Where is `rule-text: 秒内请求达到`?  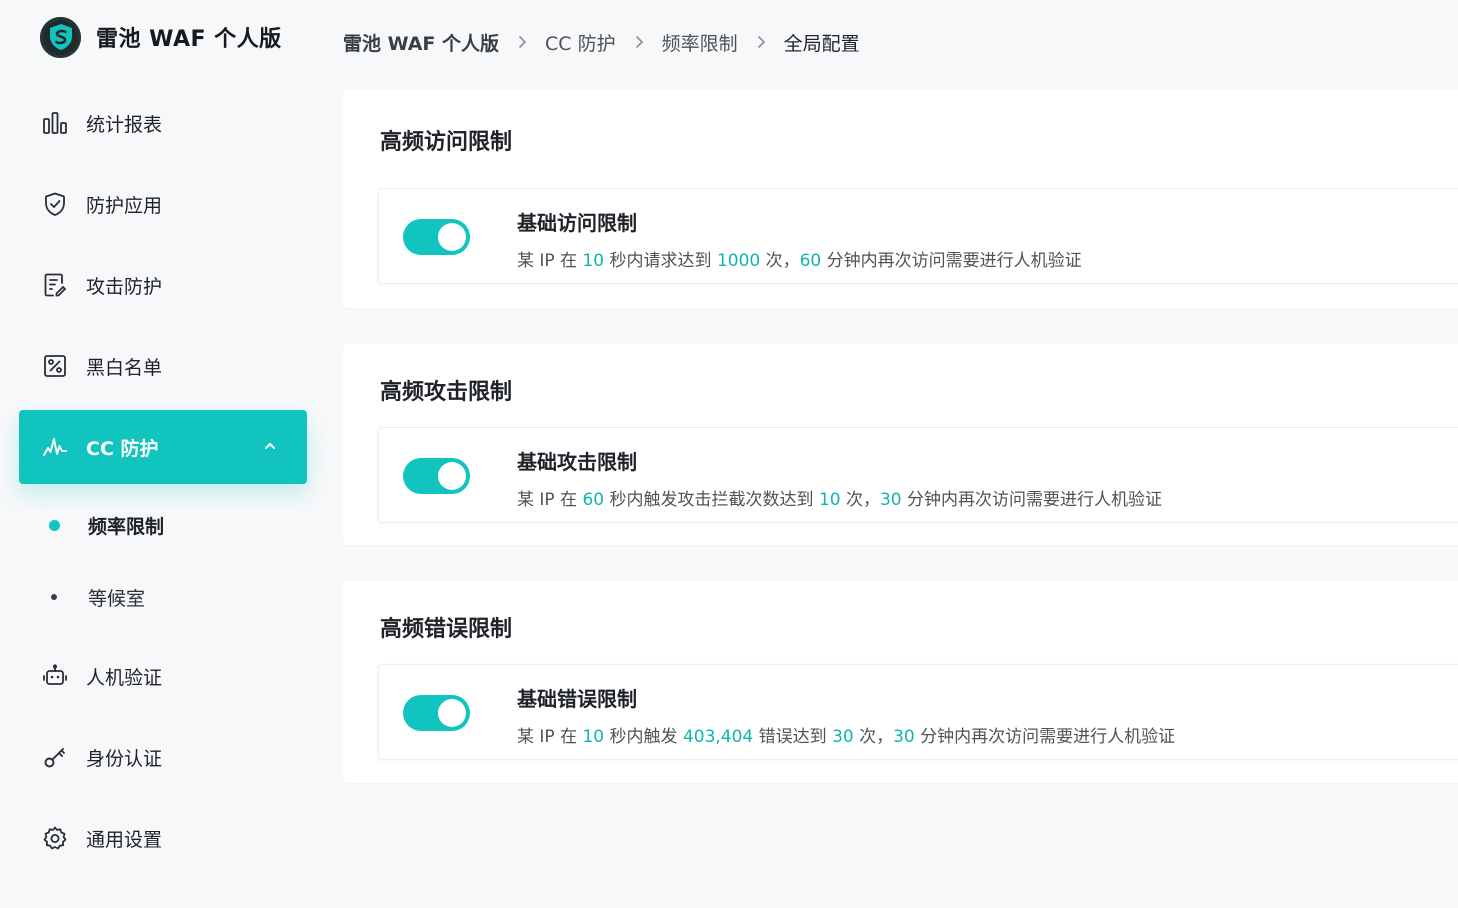 rule-text: 秒内请求达到 is located at coordinates (660, 261).